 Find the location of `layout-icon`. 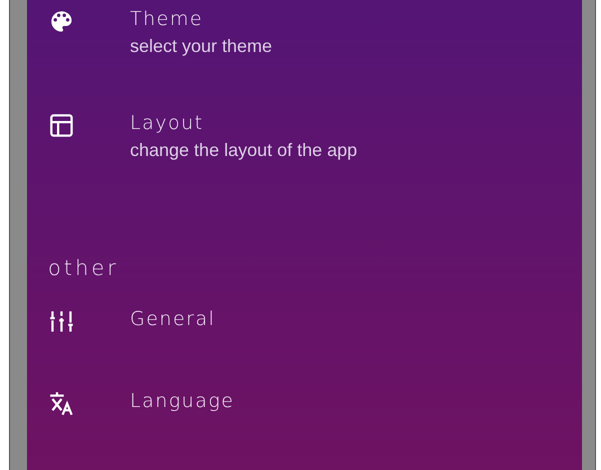

layout-icon is located at coordinates (61, 125).